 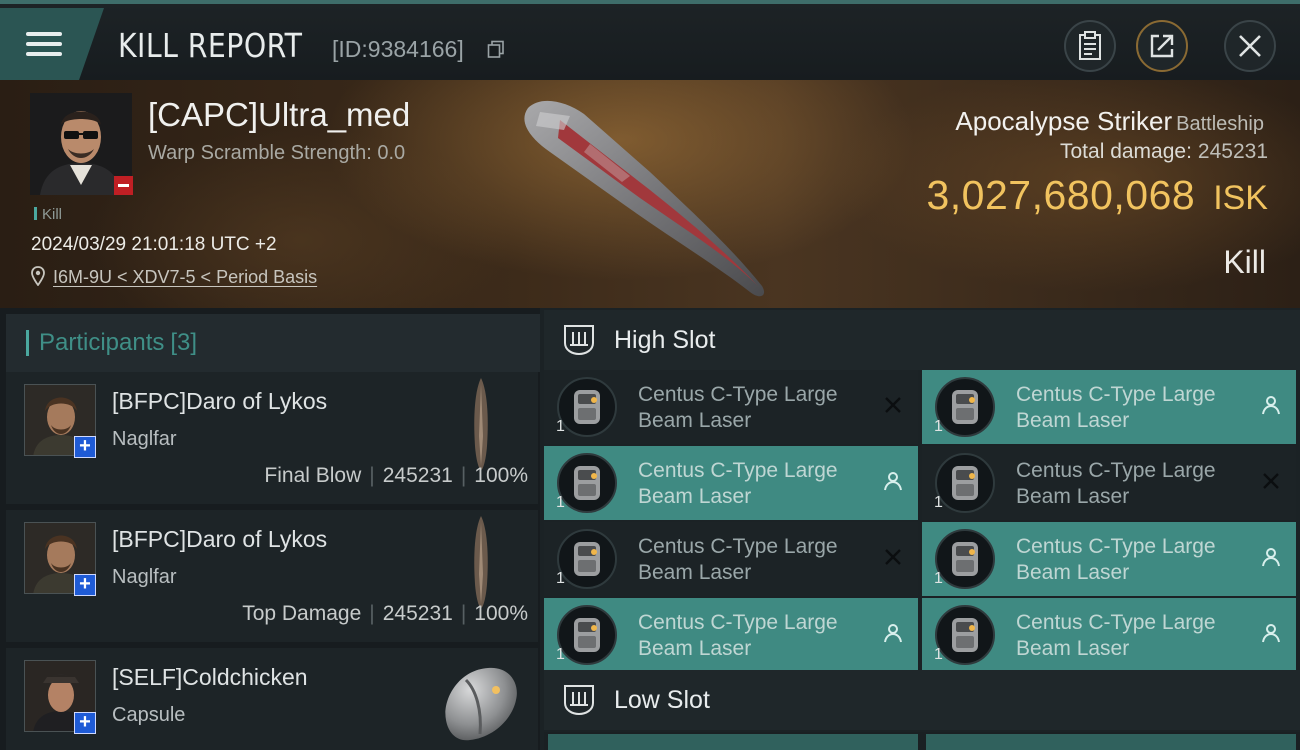 I want to click on report-id: [ID:9384166], so click(x=398, y=49).